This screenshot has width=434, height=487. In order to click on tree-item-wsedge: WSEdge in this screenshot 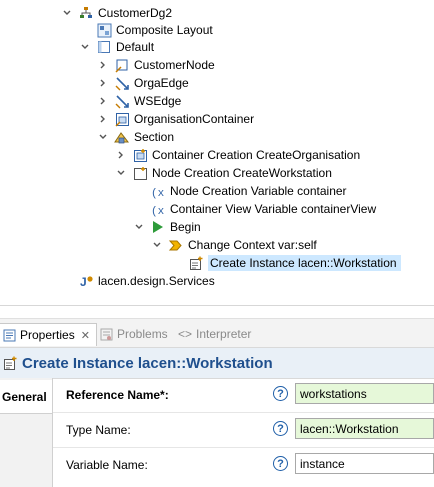, I will do `click(138, 101)`.